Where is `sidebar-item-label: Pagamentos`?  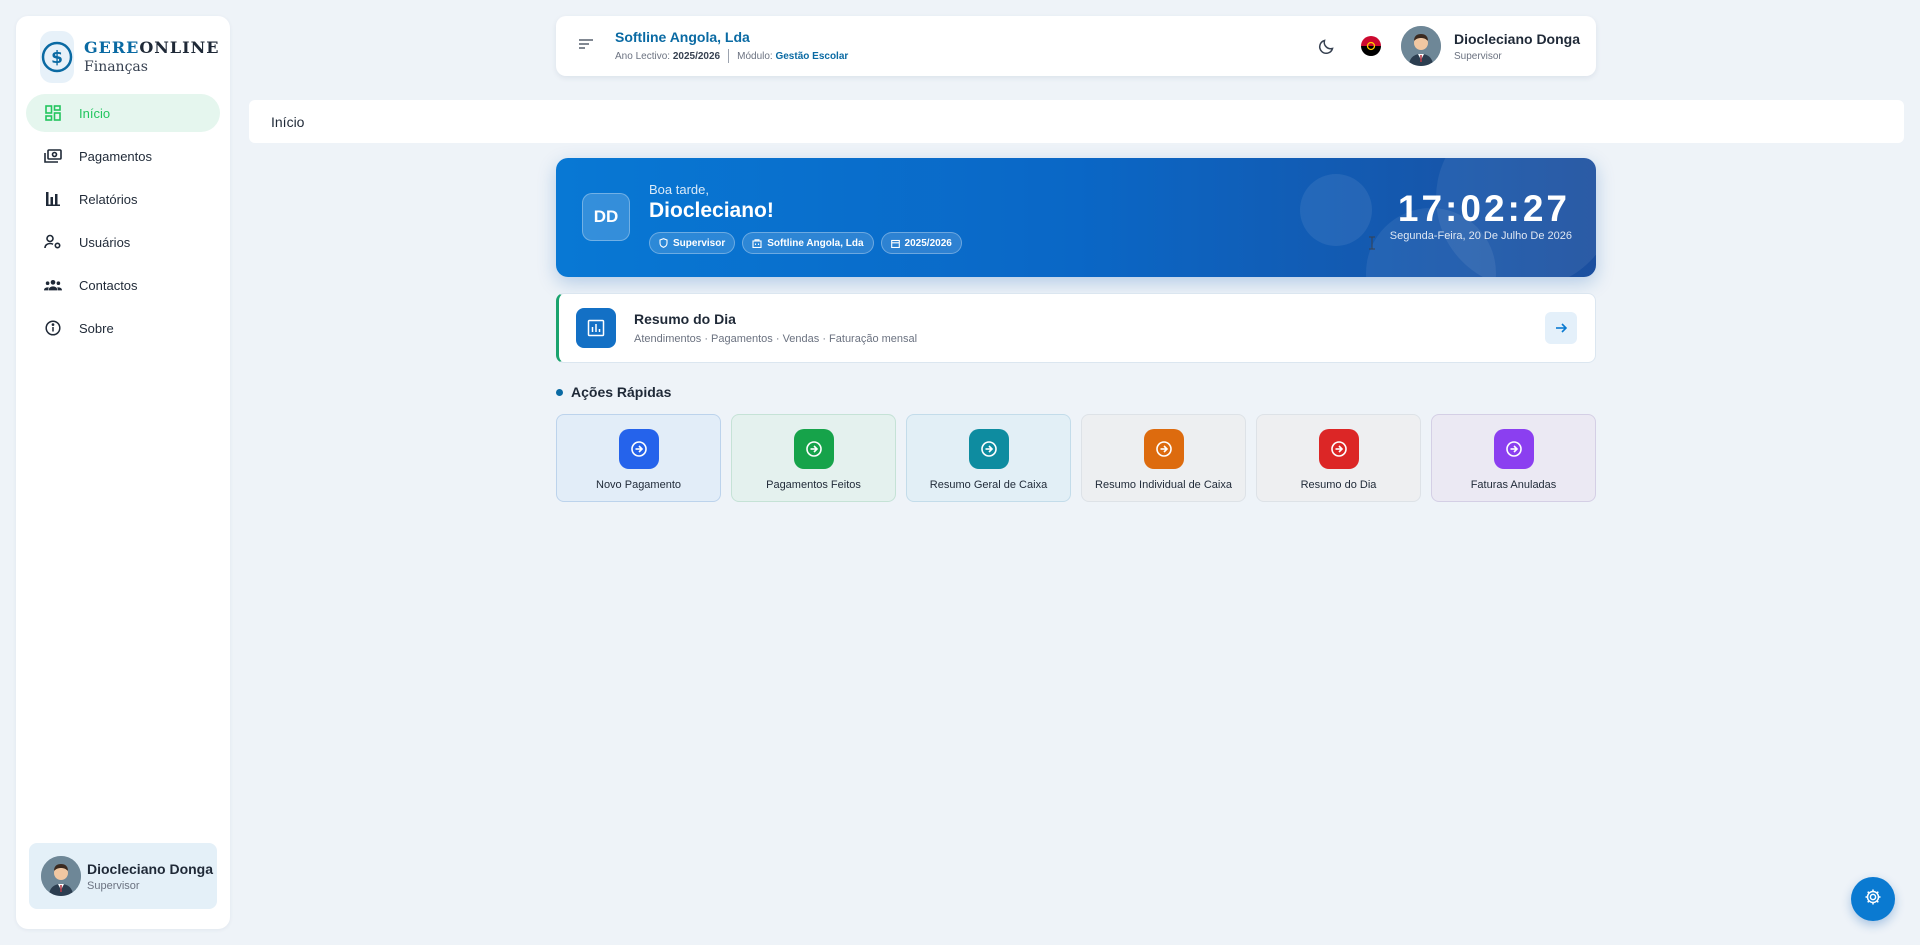 sidebar-item-label: Pagamentos is located at coordinates (115, 156).